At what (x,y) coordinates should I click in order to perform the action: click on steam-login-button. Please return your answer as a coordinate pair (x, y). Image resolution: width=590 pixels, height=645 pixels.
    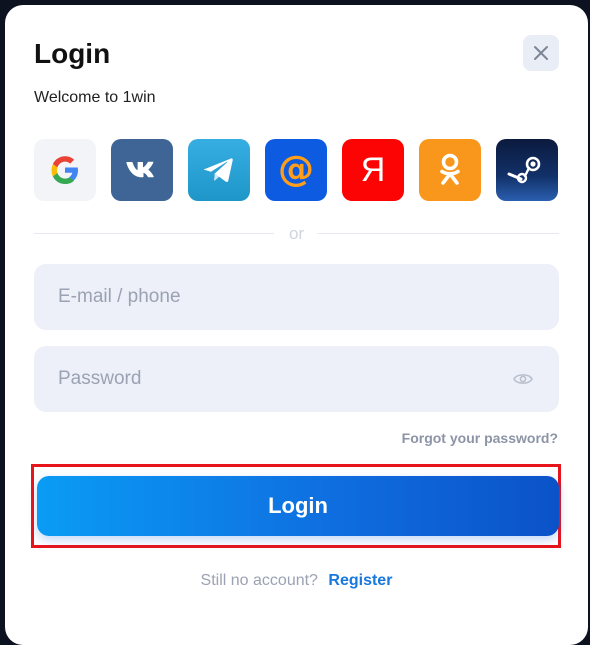
    Looking at the image, I should click on (527, 170).